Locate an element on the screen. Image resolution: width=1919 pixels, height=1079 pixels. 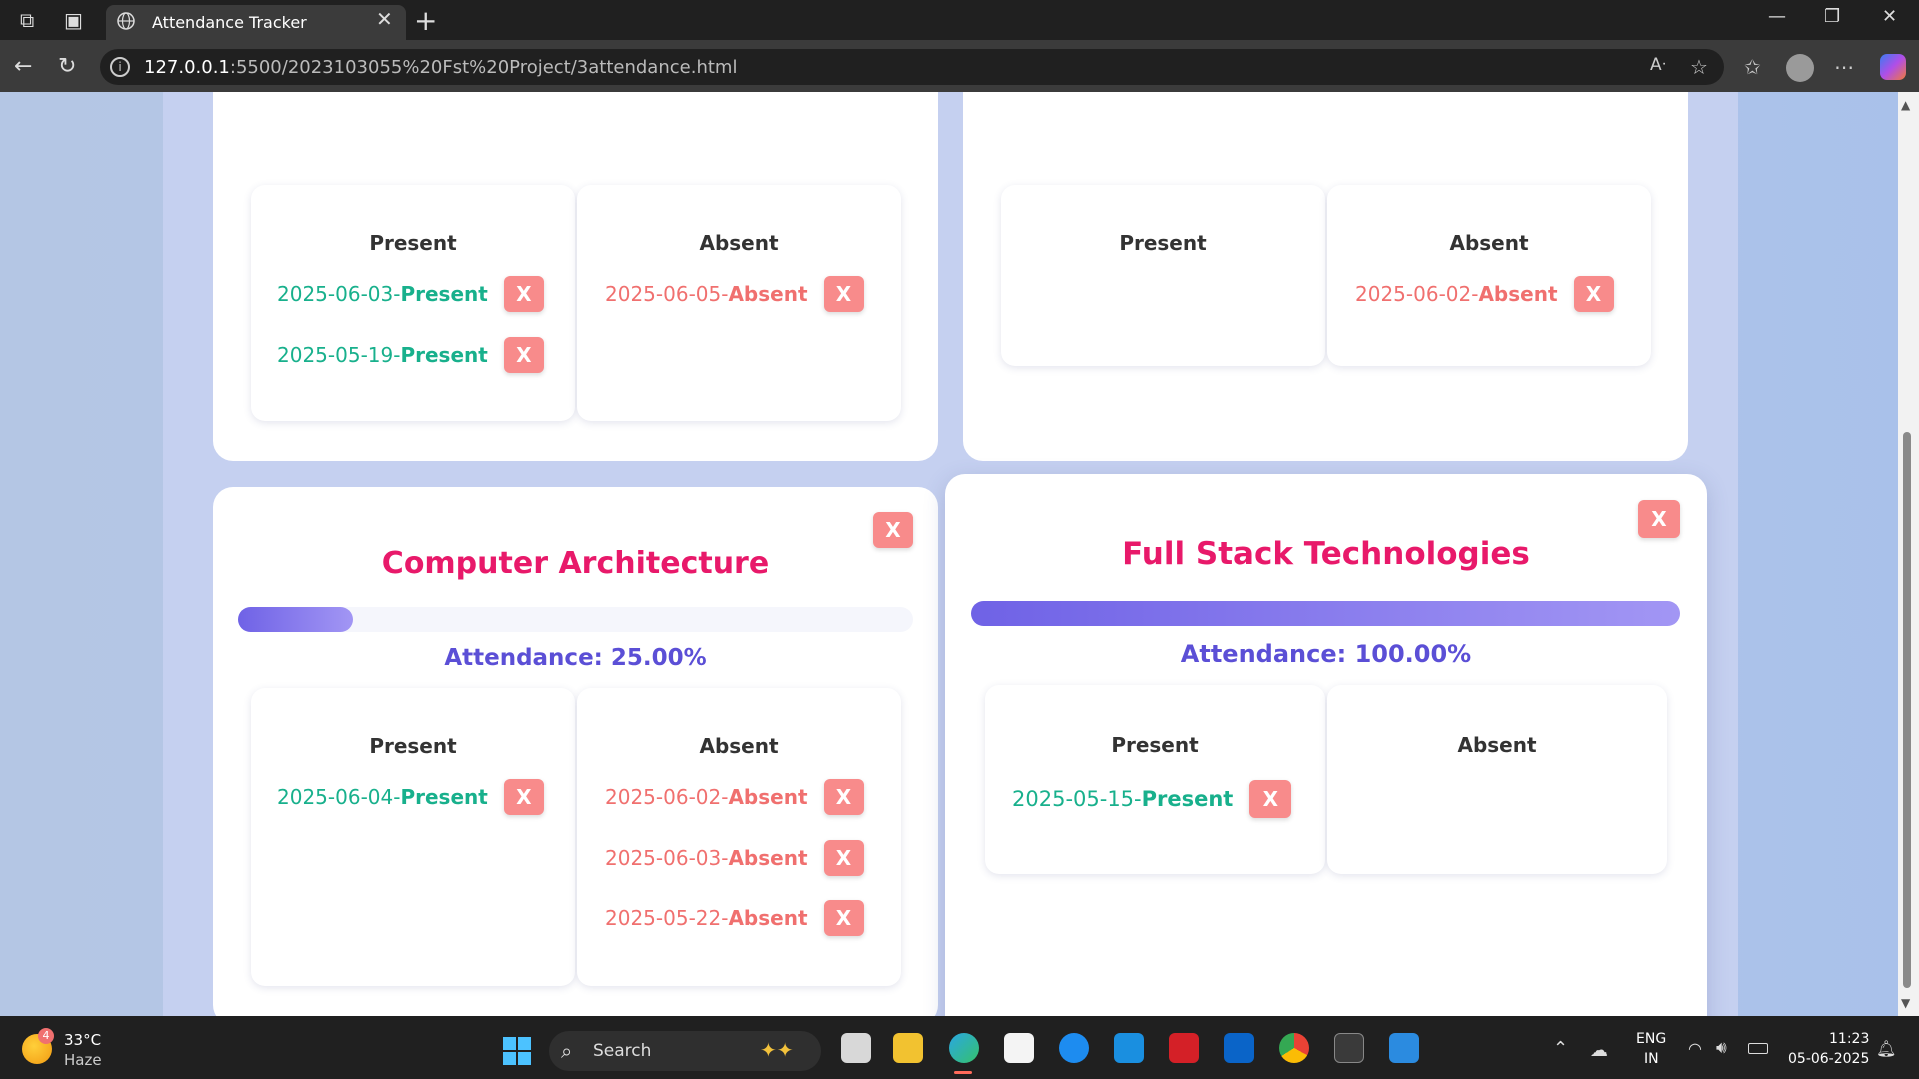
present-list: 2025-05-15 - Present X is located at coordinates (1152, 799).